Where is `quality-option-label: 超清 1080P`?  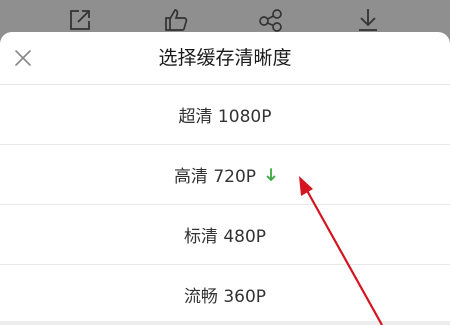
quality-option-label: 超清 1080P is located at coordinates (225, 117).